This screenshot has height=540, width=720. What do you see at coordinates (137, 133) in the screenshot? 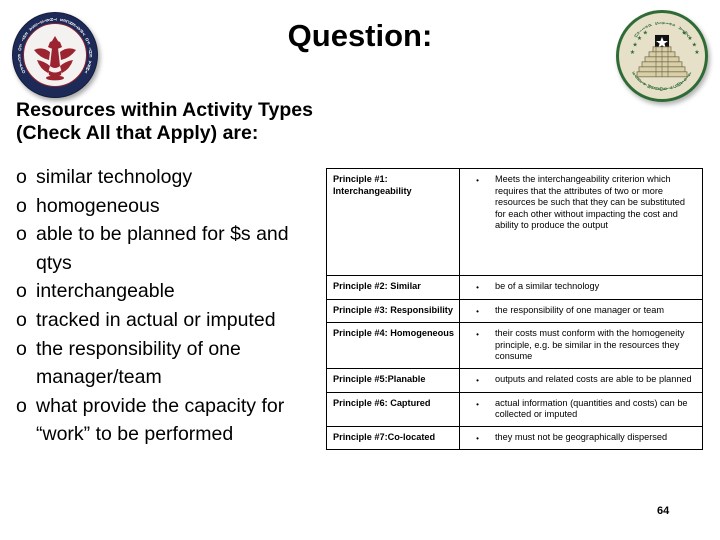
I see `heading-line-2: (Check All that Apply) are:` at bounding box center [137, 133].